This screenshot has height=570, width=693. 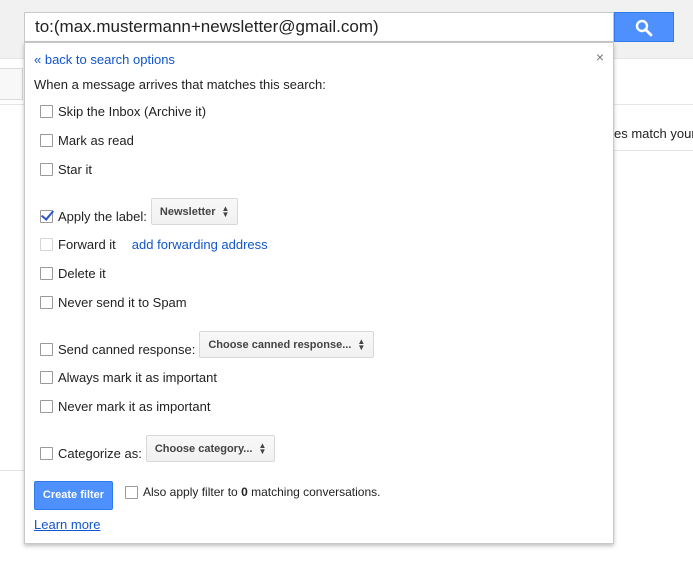 I want to click on search-input: to:(max.mustermann+newsletter@gmail.com), so click(x=319, y=27).